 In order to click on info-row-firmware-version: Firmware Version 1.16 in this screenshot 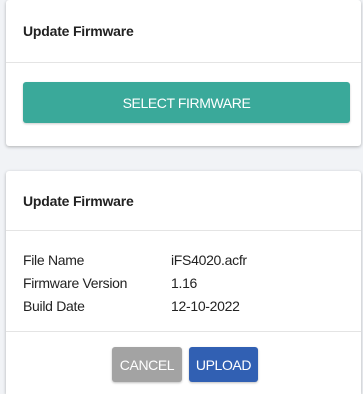, I will do `click(135, 282)`.